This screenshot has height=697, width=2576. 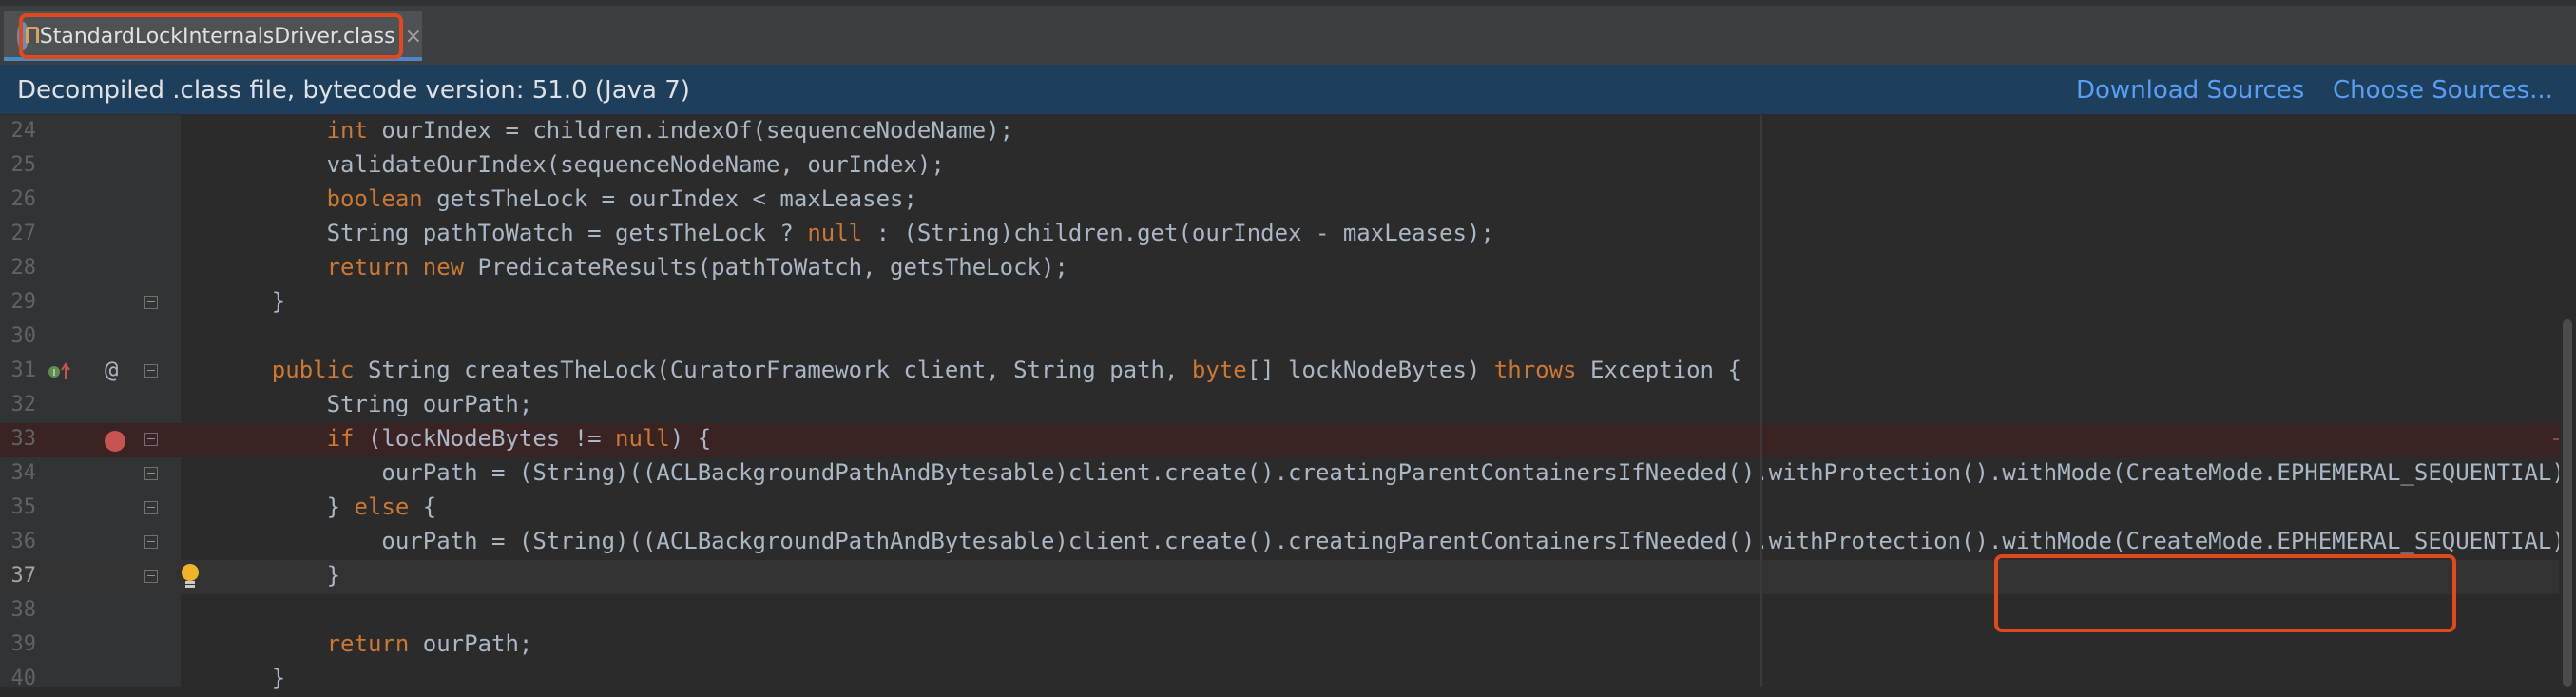 What do you see at coordinates (23, 131) in the screenshot?
I see `line-number: 24` at bounding box center [23, 131].